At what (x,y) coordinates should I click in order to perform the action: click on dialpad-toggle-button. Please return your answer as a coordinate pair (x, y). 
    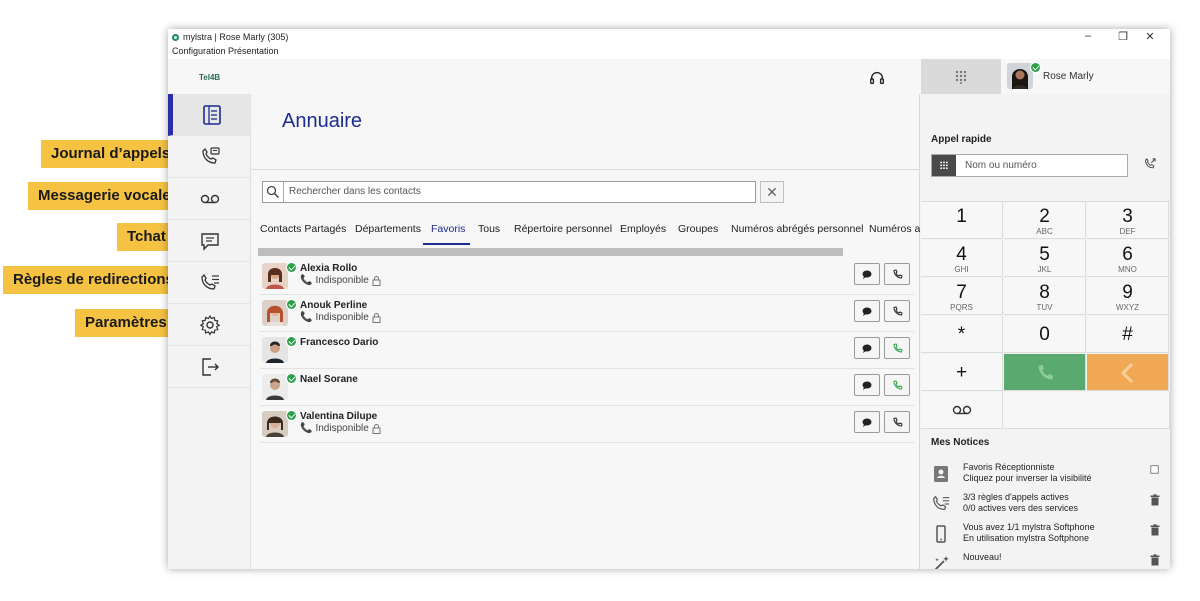
    Looking at the image, I should click on (961, 76).